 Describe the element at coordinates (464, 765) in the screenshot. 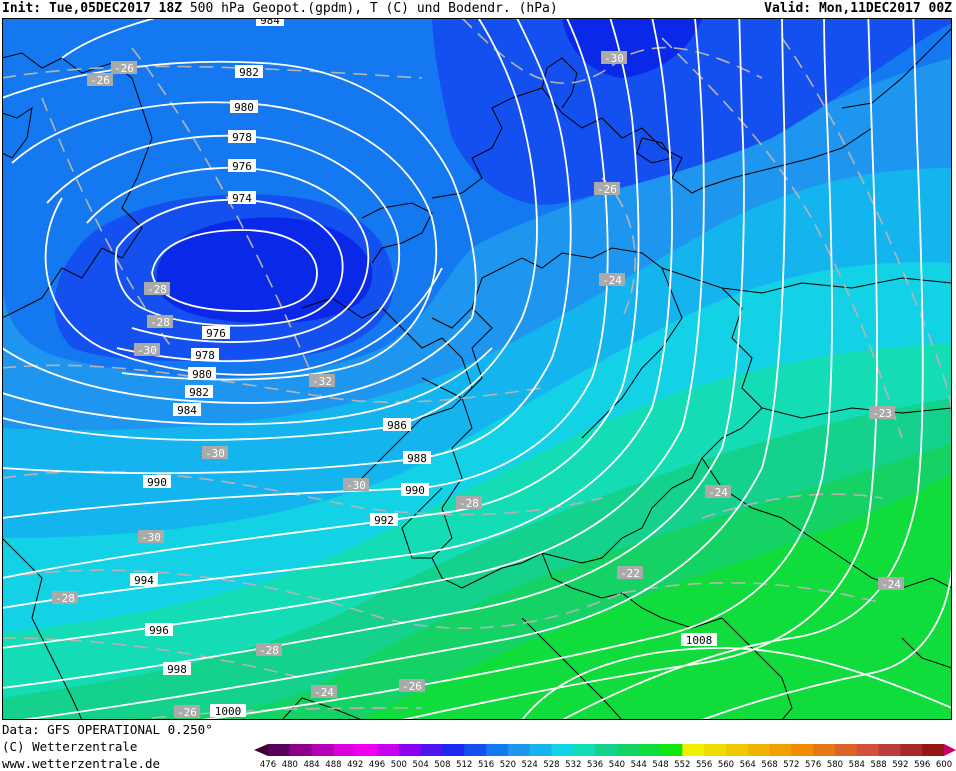

I see `colorbar-tick-label: 512` at that location.